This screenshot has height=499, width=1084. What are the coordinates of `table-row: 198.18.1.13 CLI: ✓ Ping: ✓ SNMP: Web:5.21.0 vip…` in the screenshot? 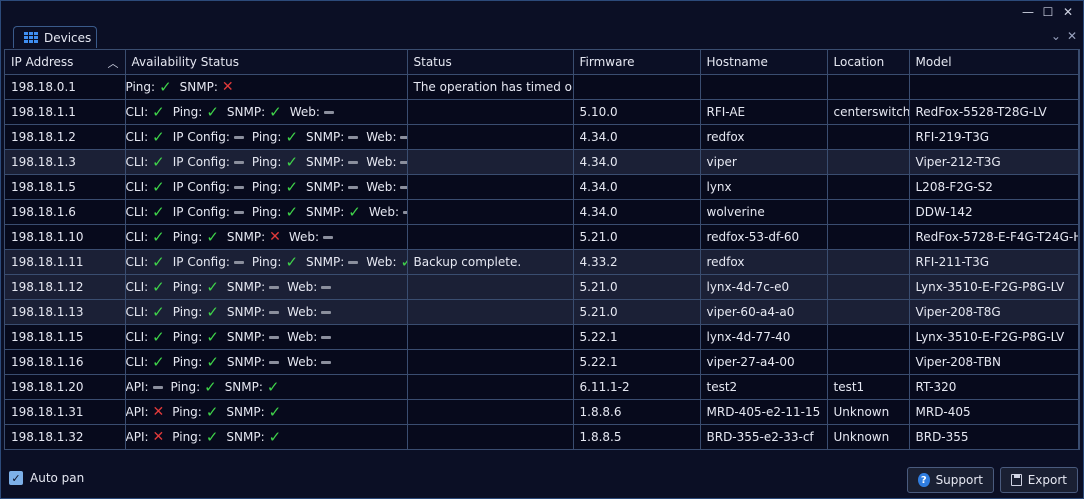 It's located at (542, 312).